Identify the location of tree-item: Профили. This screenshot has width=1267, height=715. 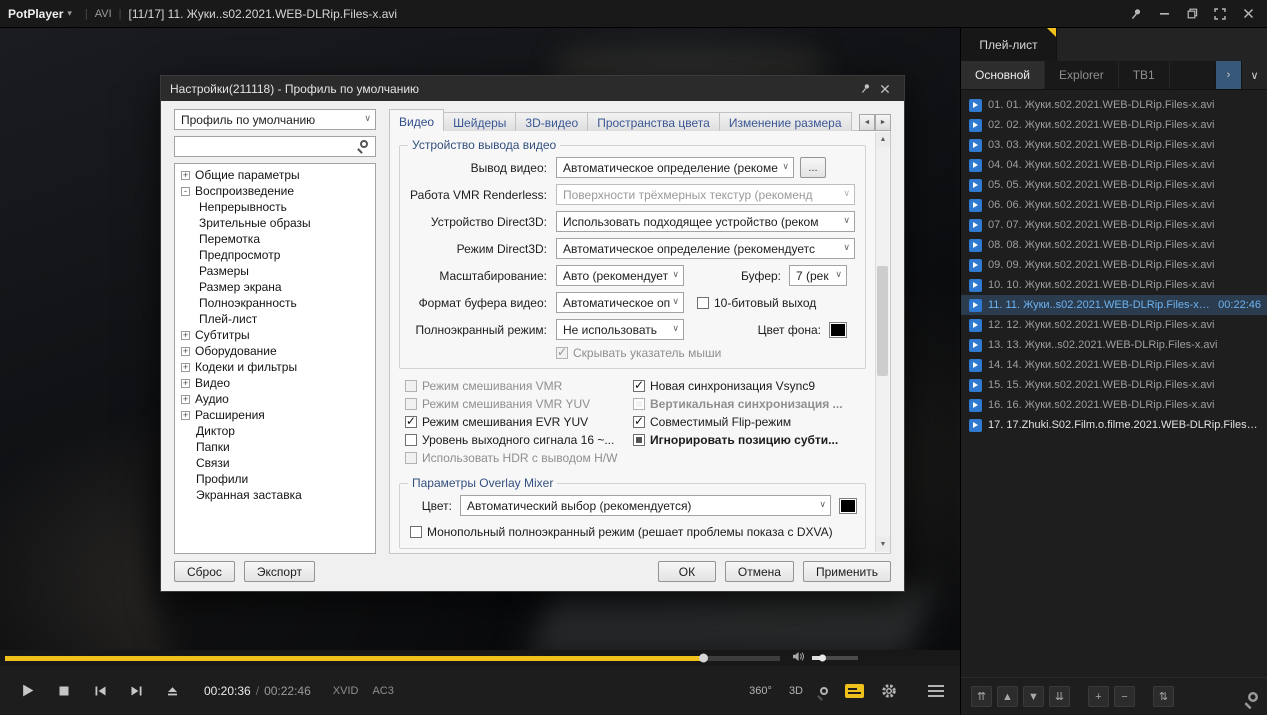
(275, 479).